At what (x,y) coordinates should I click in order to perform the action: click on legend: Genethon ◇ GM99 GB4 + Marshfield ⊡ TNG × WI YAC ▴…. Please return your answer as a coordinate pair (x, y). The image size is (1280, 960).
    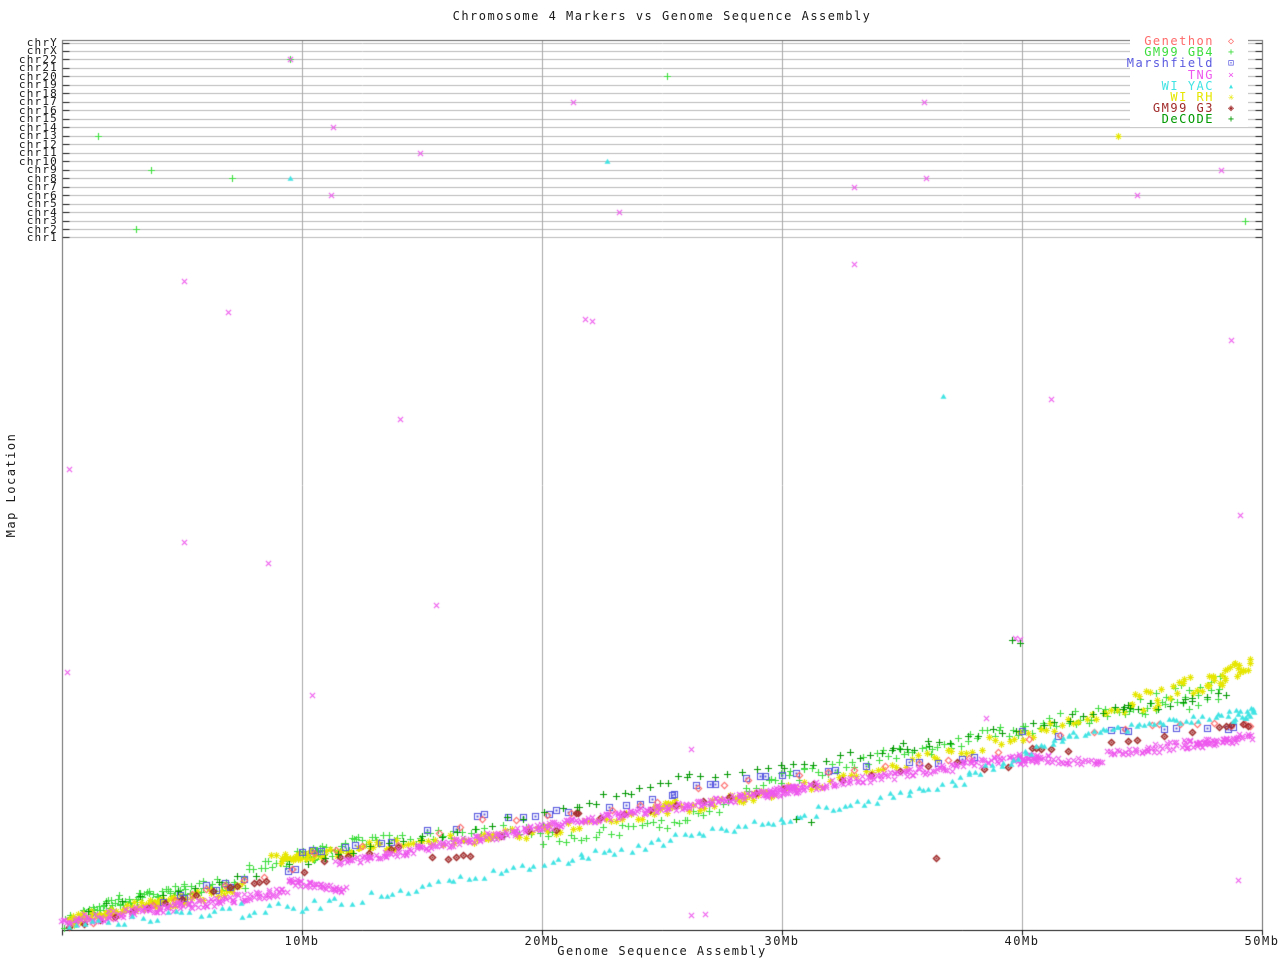
    Looking at the image, I should click on (1187, 81).